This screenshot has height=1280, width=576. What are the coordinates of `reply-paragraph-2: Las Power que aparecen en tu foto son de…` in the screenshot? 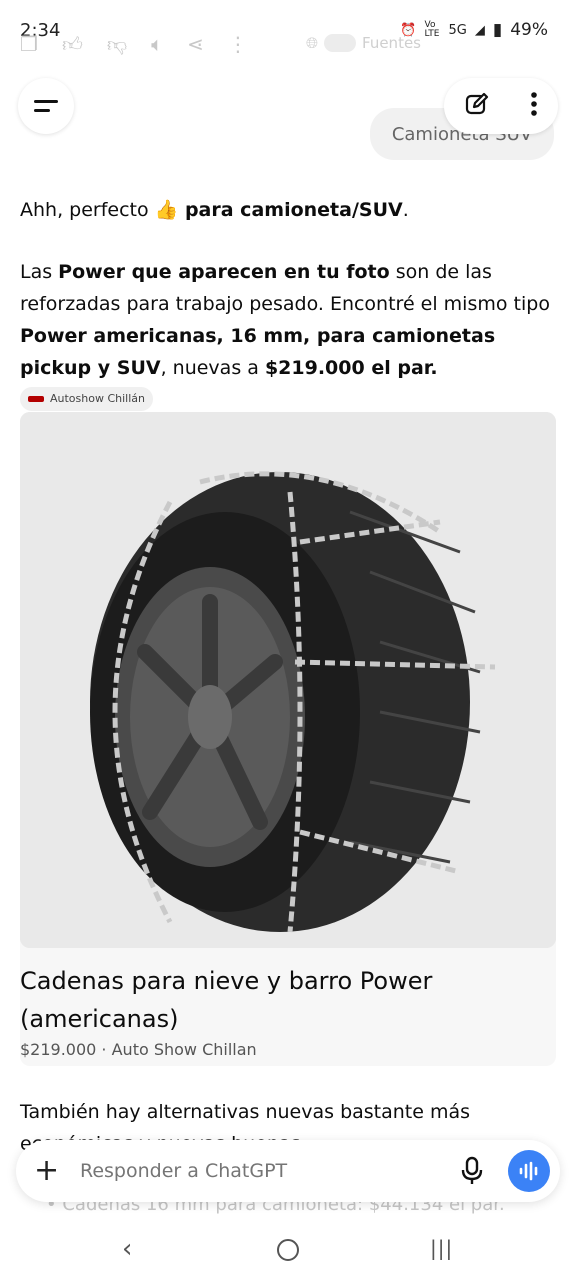 It's located at (288, 336).